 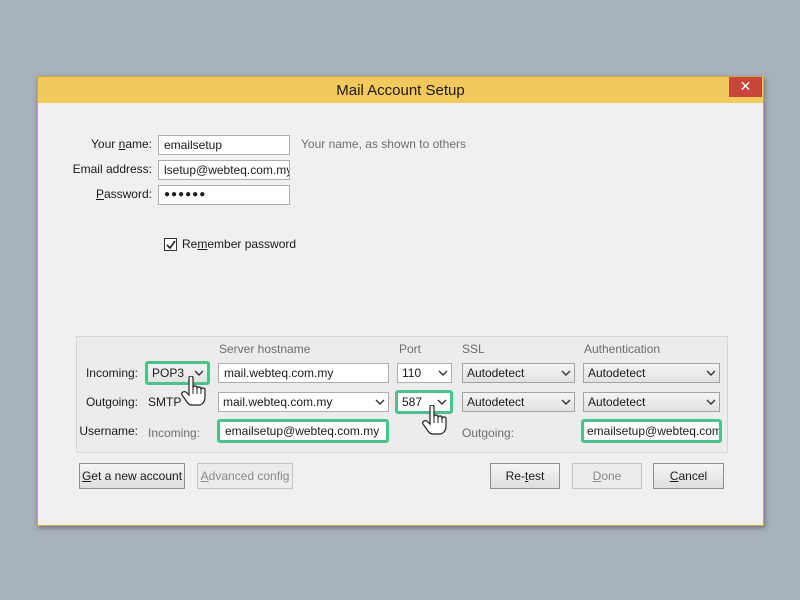 I want to click on dialog-title: Mail Account Setup, so click(x=400, y=90).